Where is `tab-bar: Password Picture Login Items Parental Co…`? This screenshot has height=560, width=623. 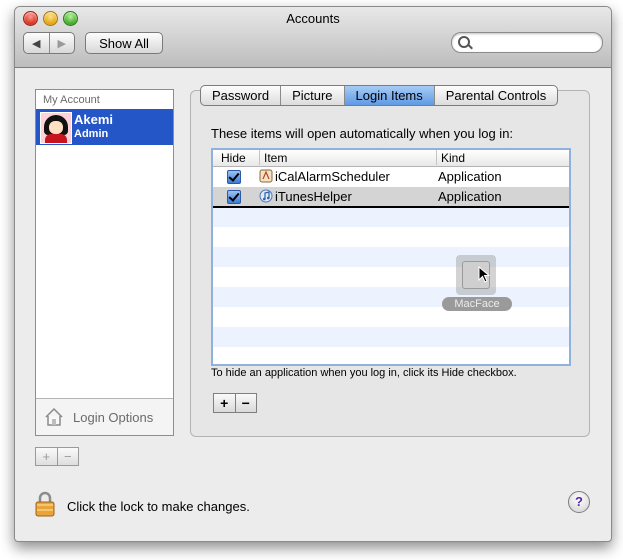
tab-bar: Password Picture Login Items Parental Co… is located at coordinates (379, 95).